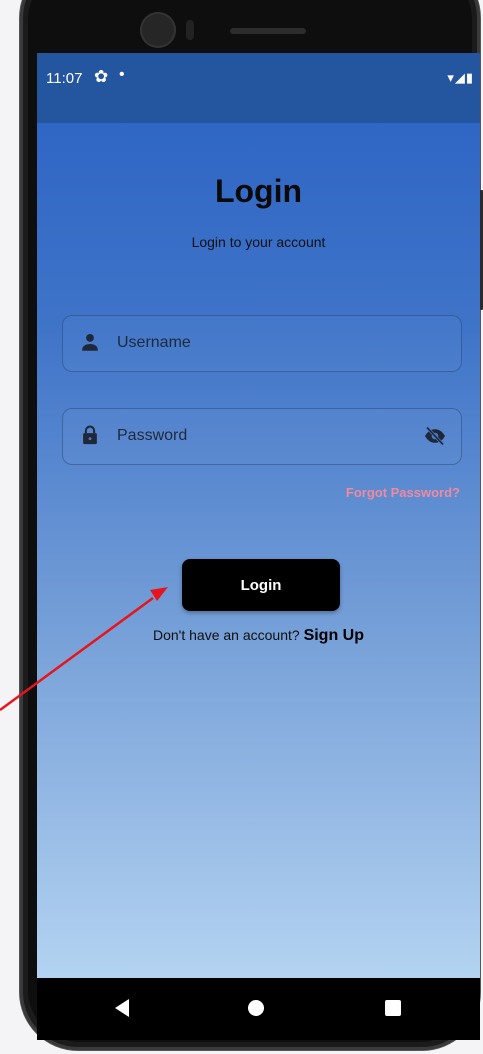 The image size is (483, 1054). I want to click on status-bar: 11:07 ✿ • ▾◢▮, so click(258, 88).